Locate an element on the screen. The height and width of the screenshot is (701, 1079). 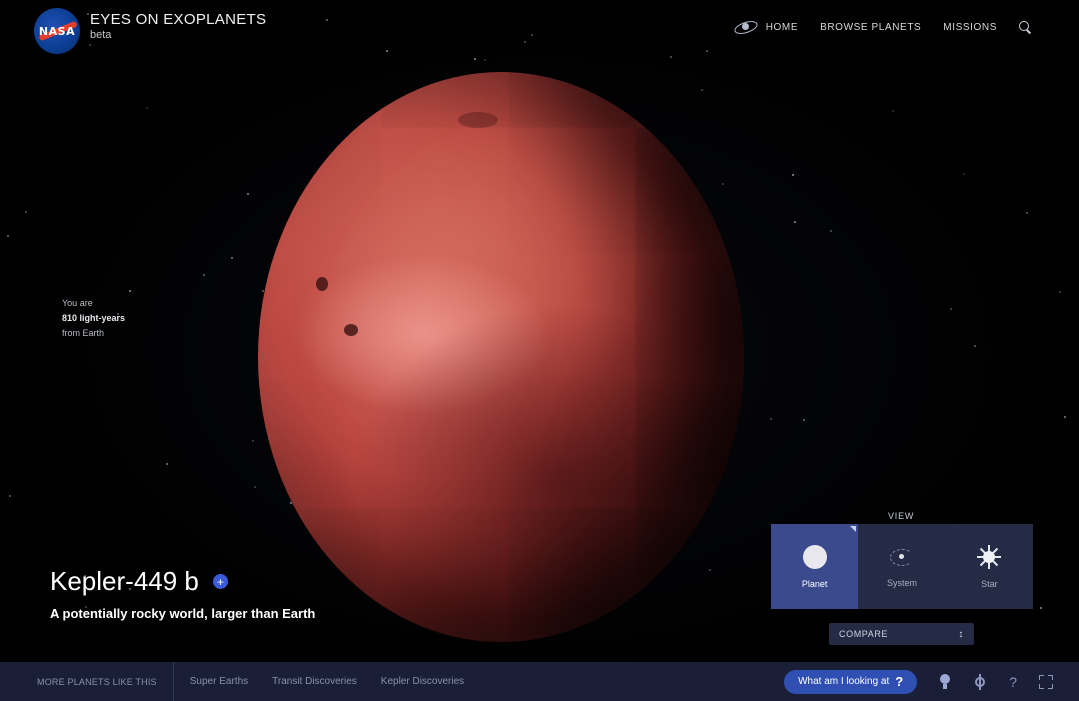
view-star-button: Star is located at coordinates (989, 566).